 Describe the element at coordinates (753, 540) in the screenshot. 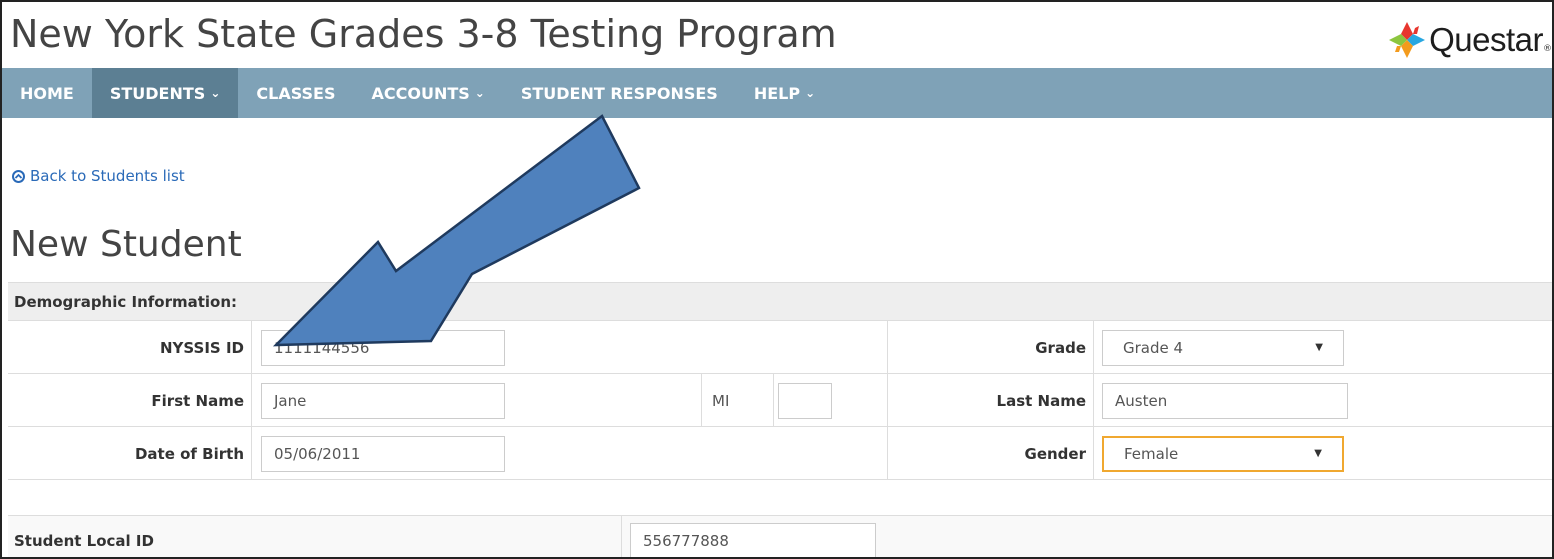

I see `local-id-input: 556777888` at that location.